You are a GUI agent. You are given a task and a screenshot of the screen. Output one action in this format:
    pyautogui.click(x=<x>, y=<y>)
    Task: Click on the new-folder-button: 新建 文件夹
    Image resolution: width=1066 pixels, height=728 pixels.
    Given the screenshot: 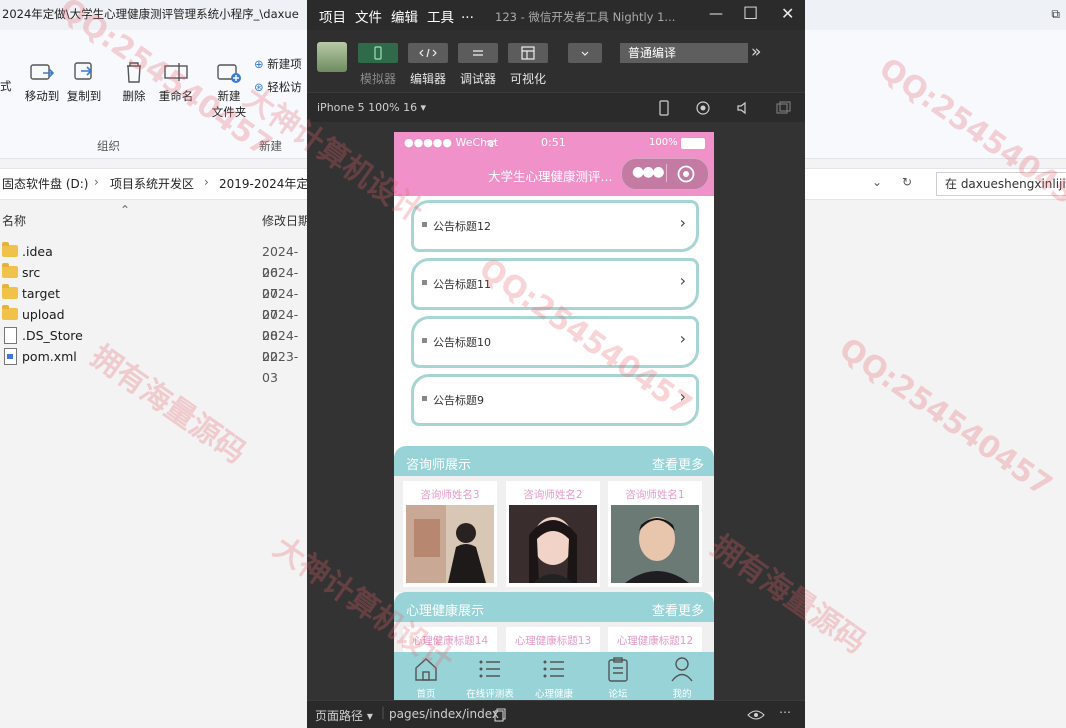 What is the action you would take?
    pyautogui.click(x=229, y=90)
    